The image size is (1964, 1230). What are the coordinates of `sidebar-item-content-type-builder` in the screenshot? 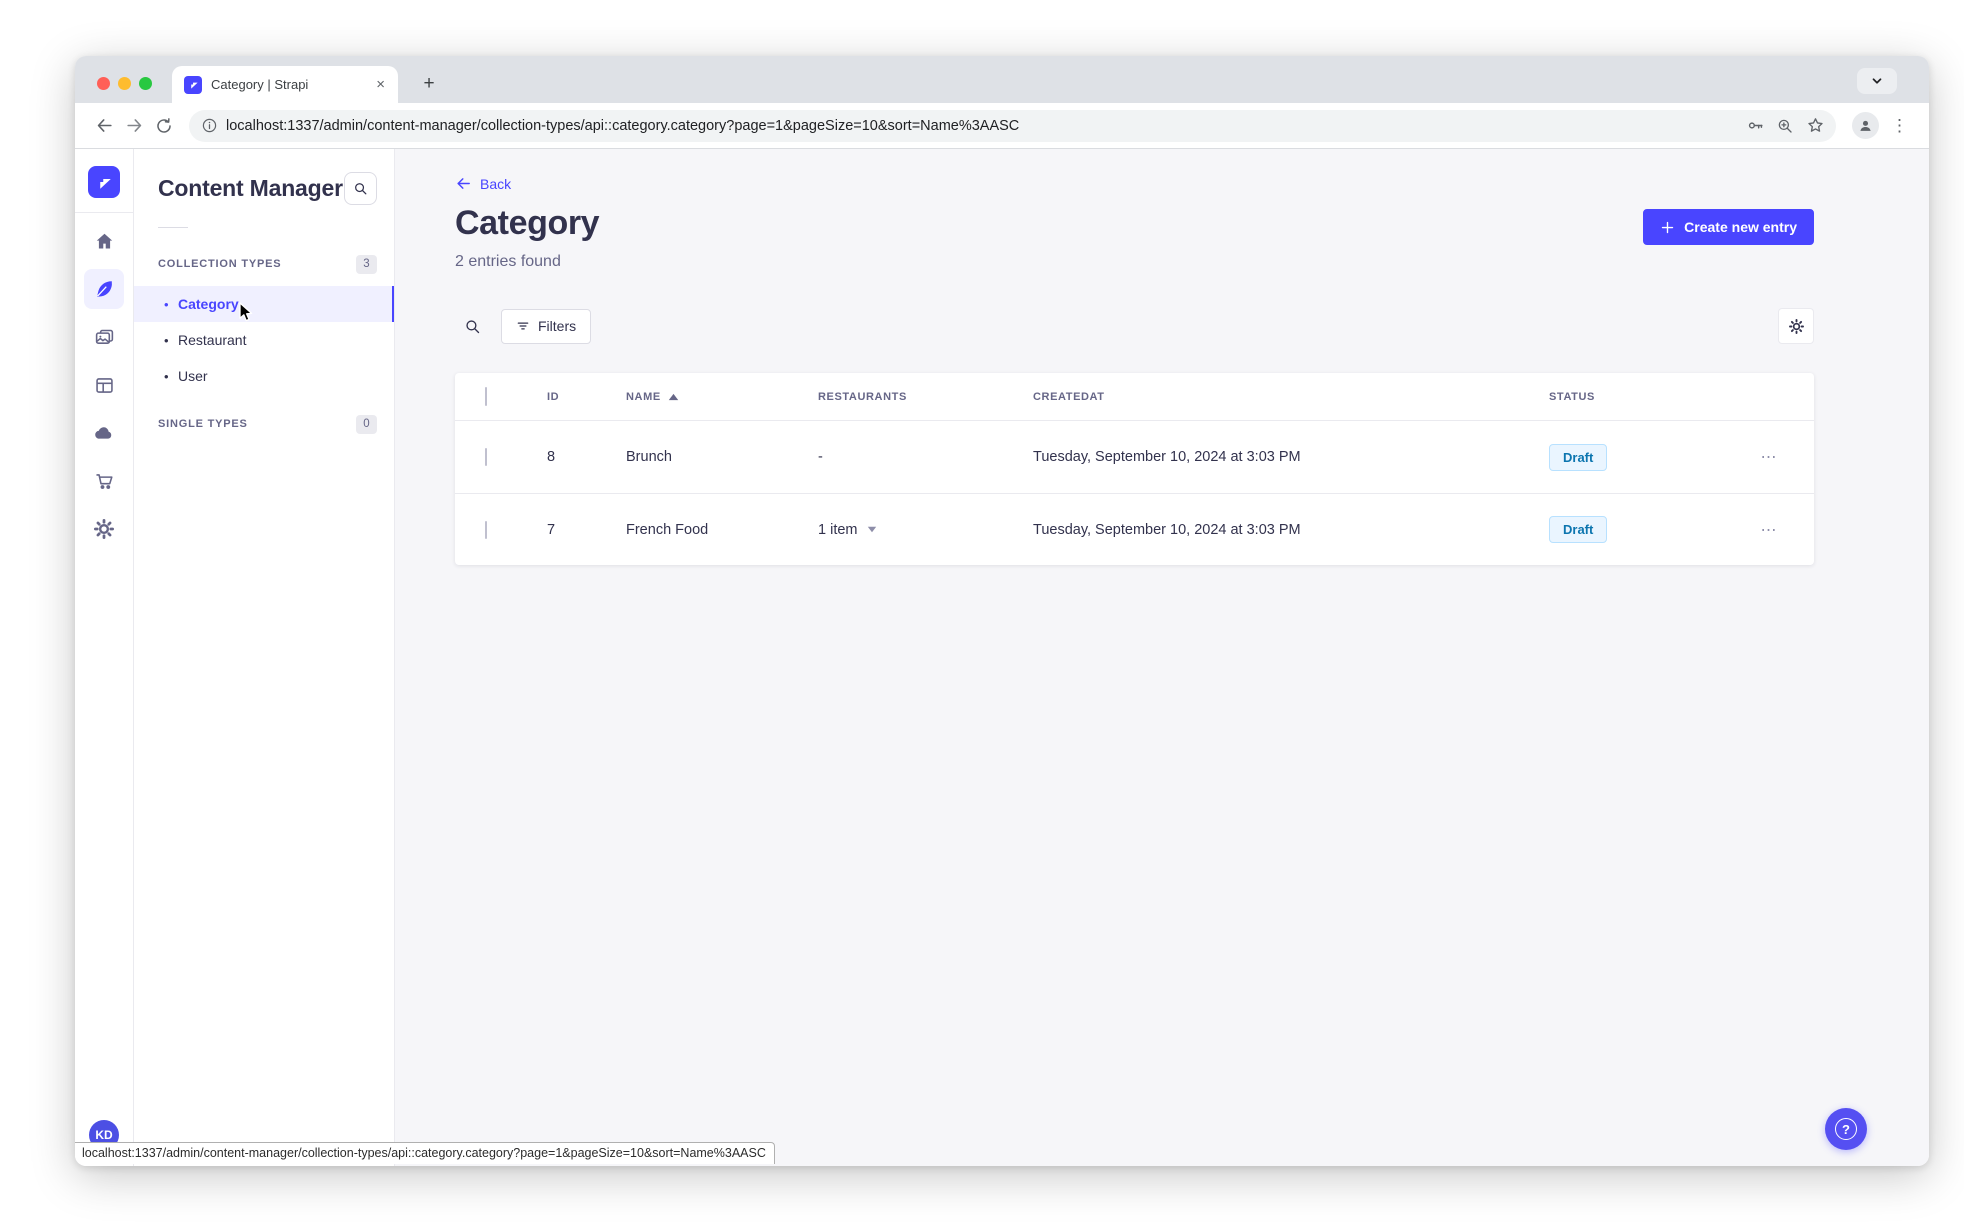 It's located at (104, 385).